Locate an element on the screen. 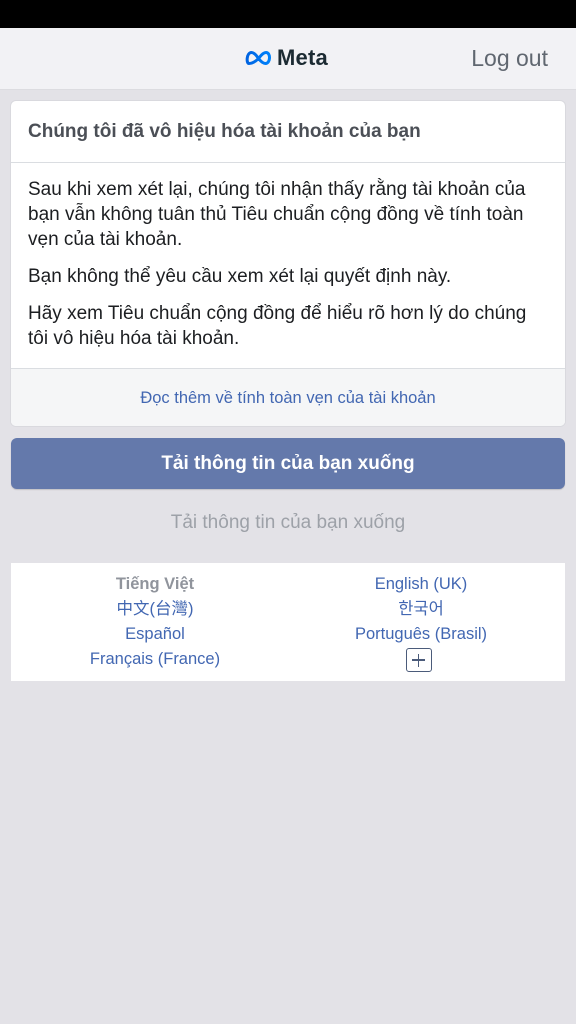  plus-box-icon is located at coordinates (419, 660).